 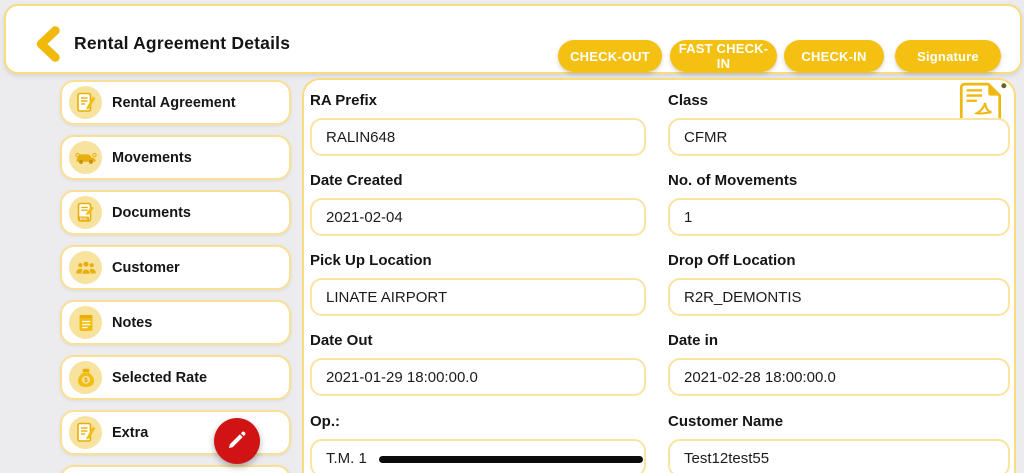 What do you see at coordinates (325, 421) in the screenshot?
I see `field-label: Op.:` at bounding box center [325, 421].